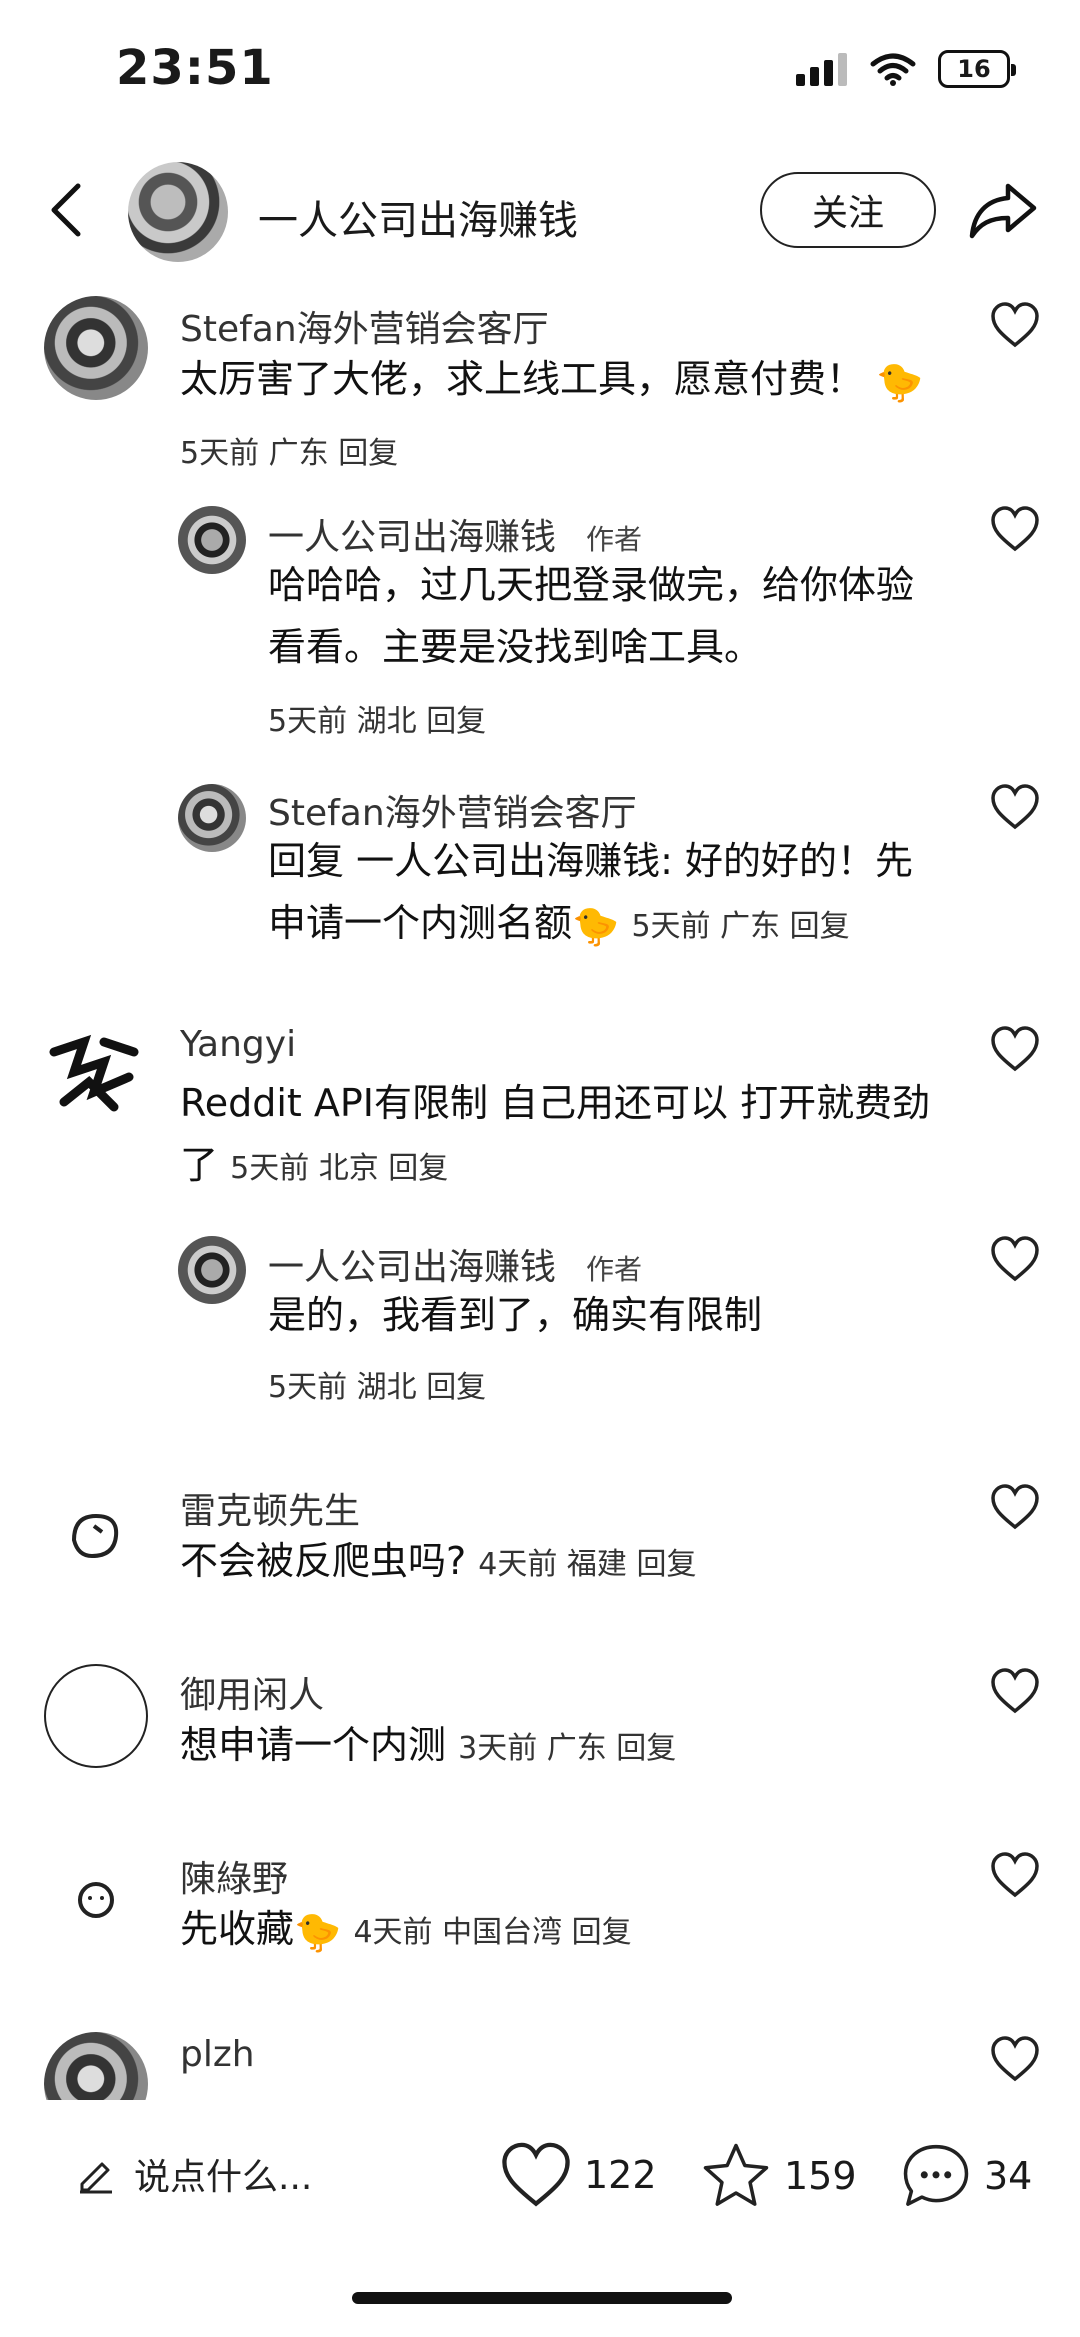  Describe the element at coordinates (492, 1932) in the screenshot. I see `comment-meta: 4天前 中国台湾 回复` at that location.